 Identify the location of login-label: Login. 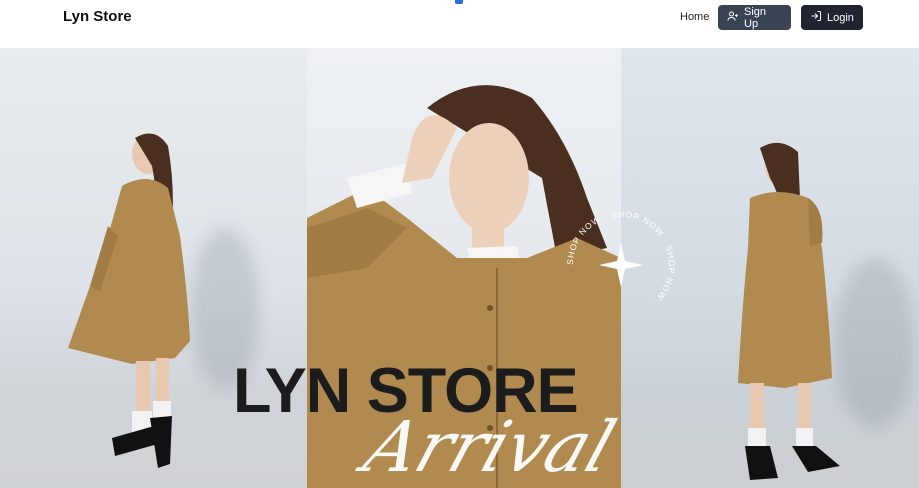
(840, 17).